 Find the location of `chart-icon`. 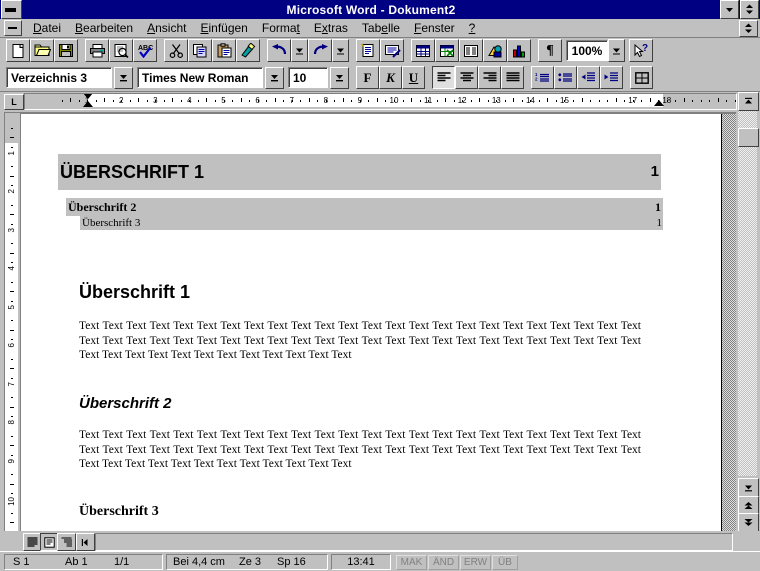

chart-icon is located at coordinates (519, 50).